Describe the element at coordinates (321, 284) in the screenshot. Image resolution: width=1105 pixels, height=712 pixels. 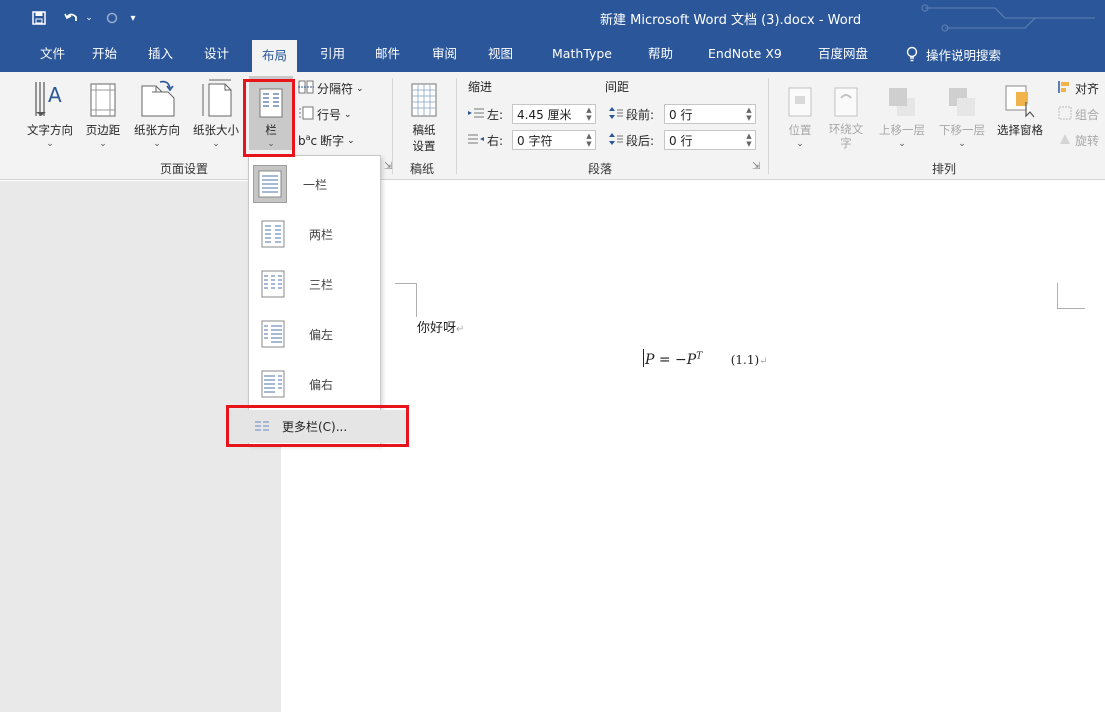
I see `three-columns-label: 三栏` at that location.